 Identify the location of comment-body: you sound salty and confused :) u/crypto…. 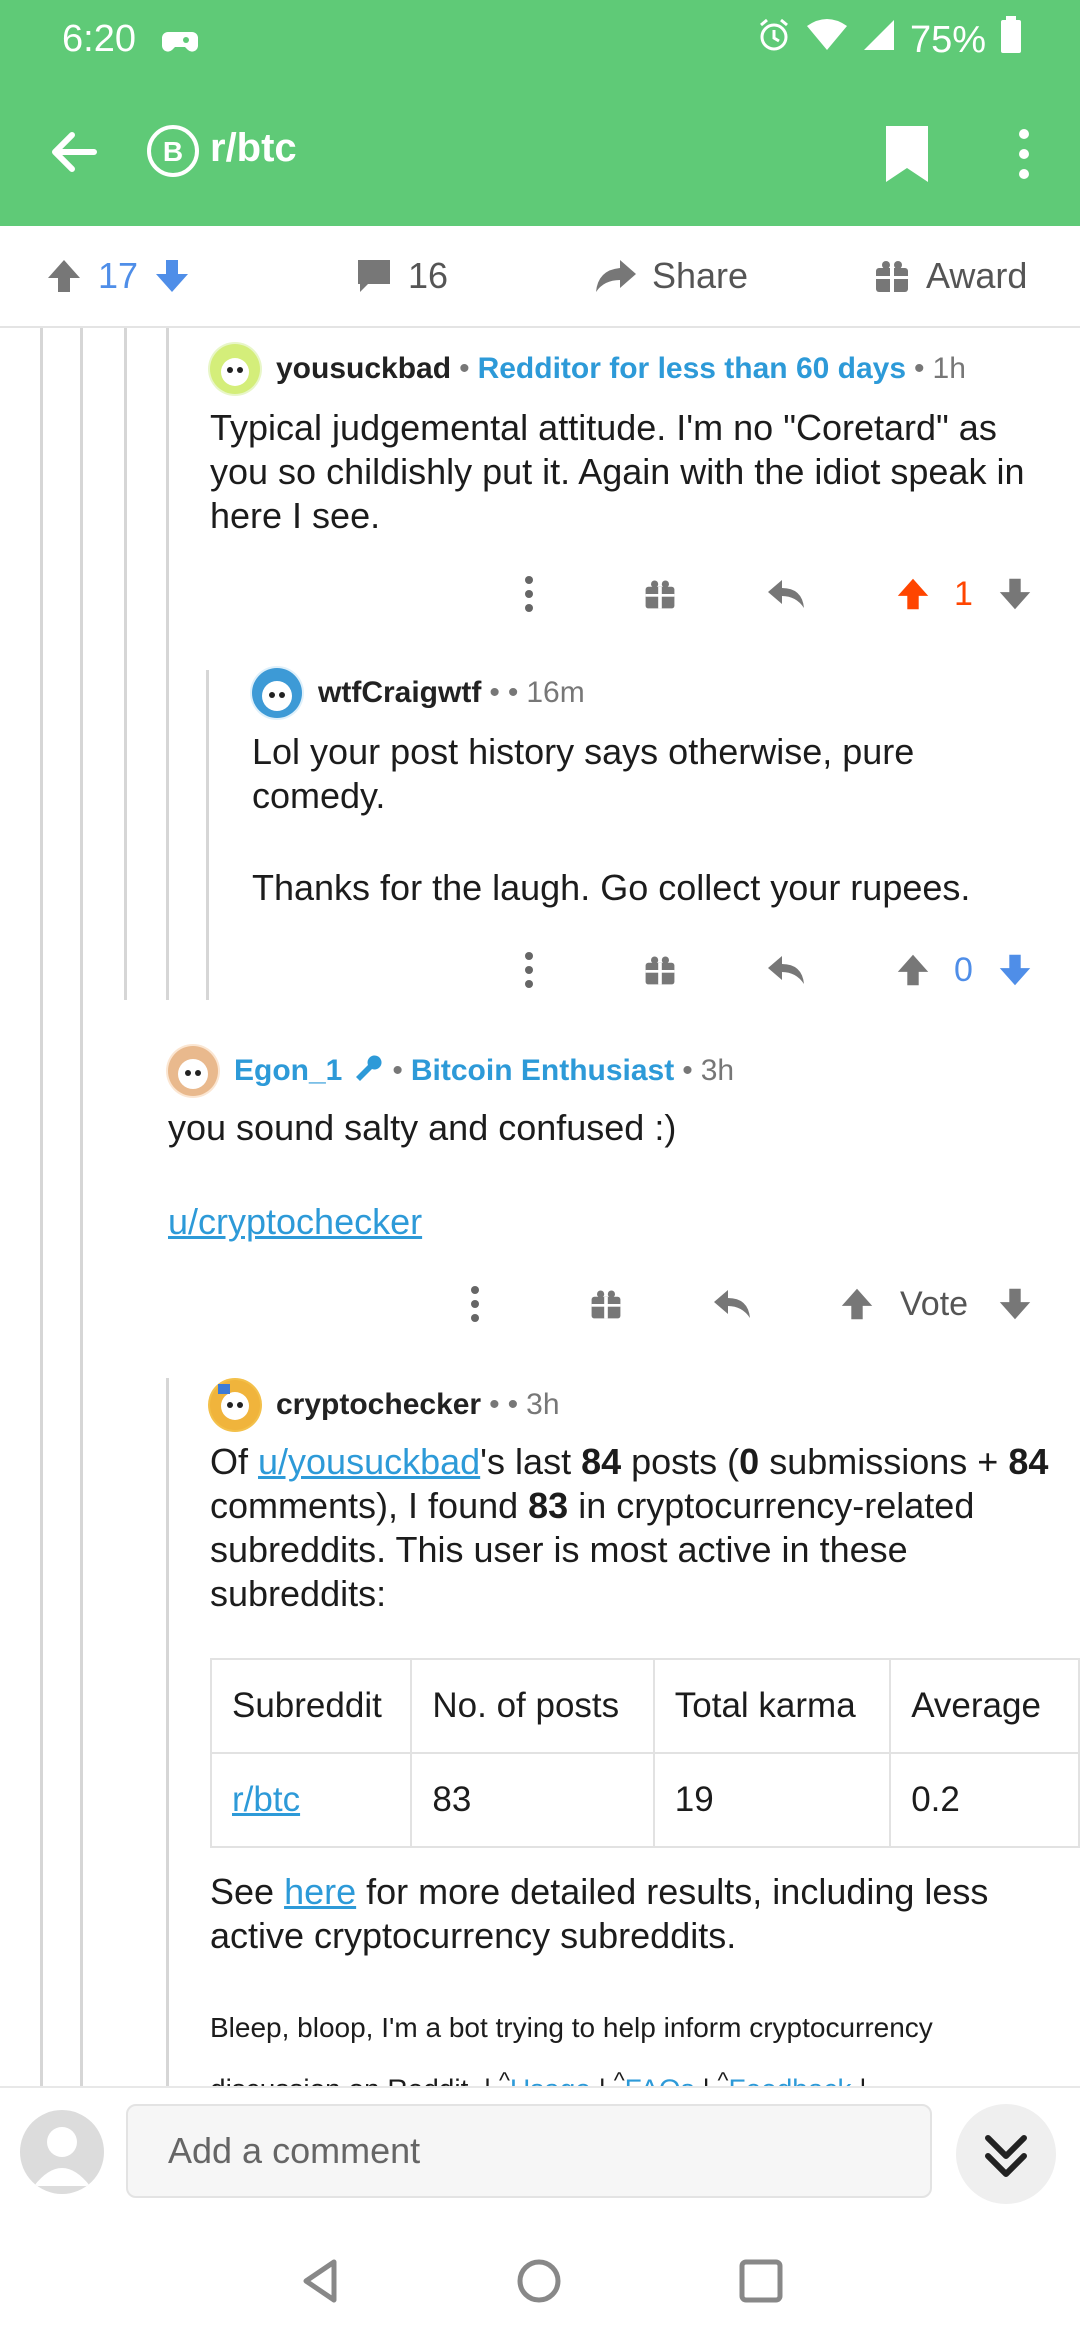
(422, 1174).